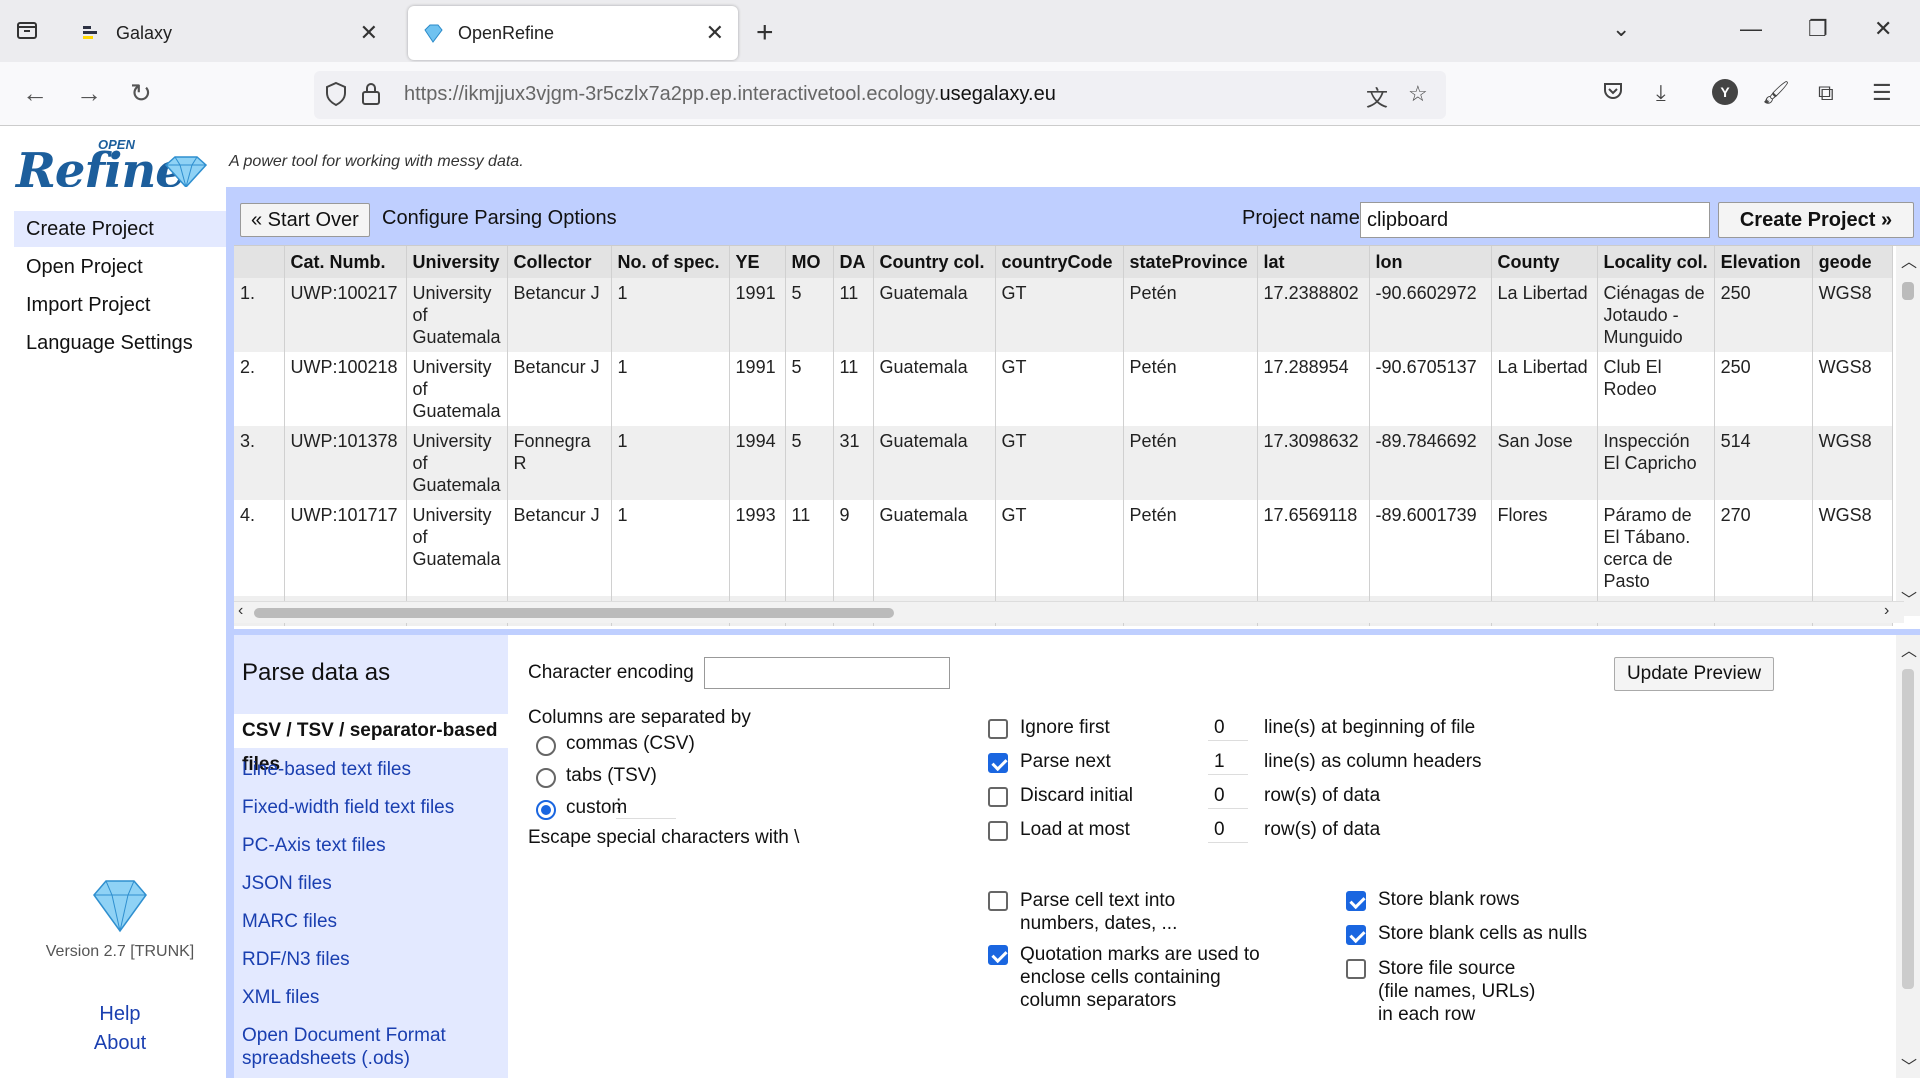 The image size is (1920, 1078). What do you see at coordinates (1228, 796) in the screenshot?
I see `discard-initial-input` at bounding box center [1228, 796].